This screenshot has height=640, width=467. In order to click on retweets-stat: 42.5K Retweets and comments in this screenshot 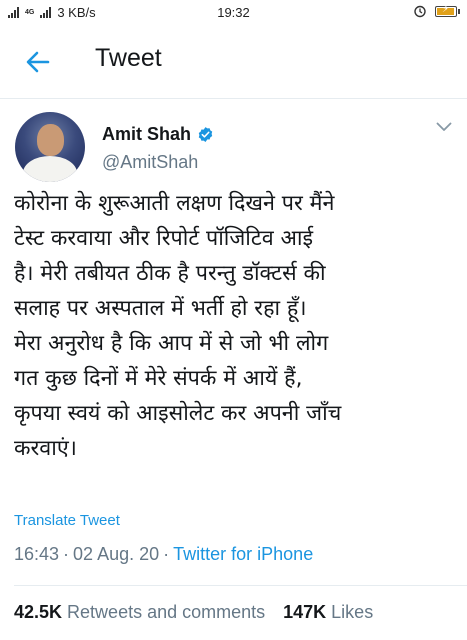, I will do `click(139, 612)`.